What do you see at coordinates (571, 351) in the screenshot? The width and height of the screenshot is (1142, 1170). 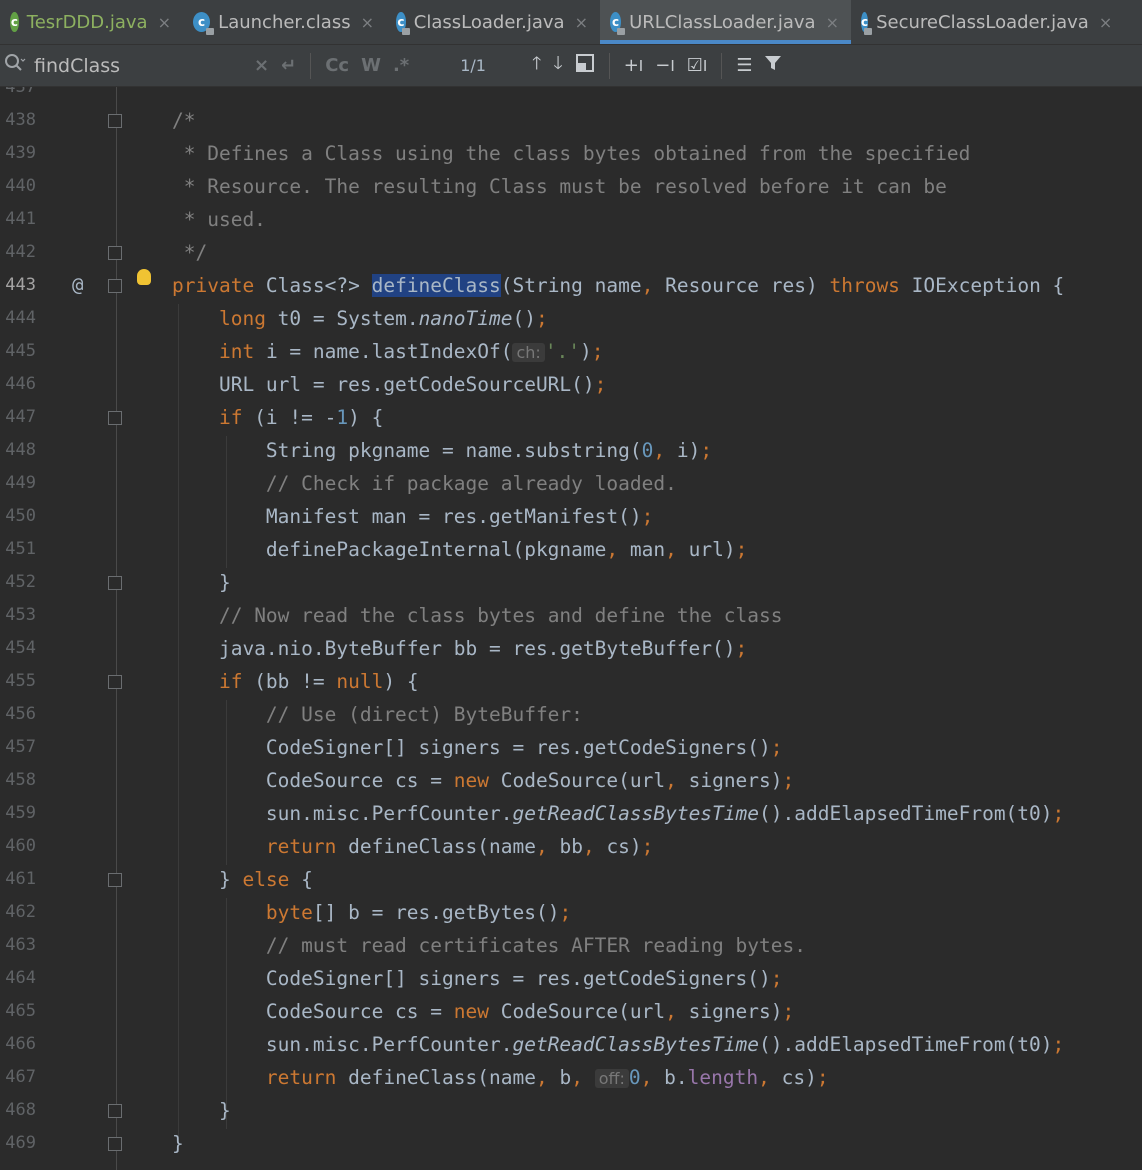 I see `code-line: 445 int i = name.lastIndexOf(ch: '.');` at bounding box center [571, 351].